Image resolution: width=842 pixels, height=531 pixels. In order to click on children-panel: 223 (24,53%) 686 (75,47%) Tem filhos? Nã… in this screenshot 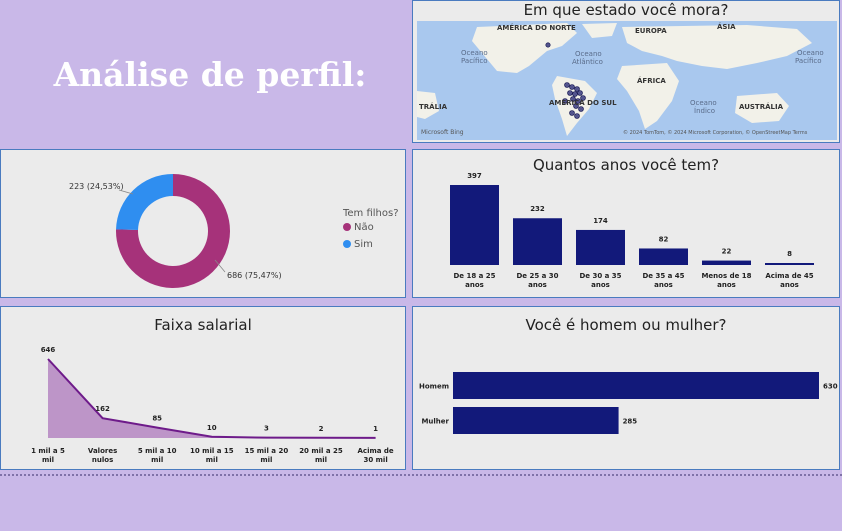, I will do `click(203, 223)`.